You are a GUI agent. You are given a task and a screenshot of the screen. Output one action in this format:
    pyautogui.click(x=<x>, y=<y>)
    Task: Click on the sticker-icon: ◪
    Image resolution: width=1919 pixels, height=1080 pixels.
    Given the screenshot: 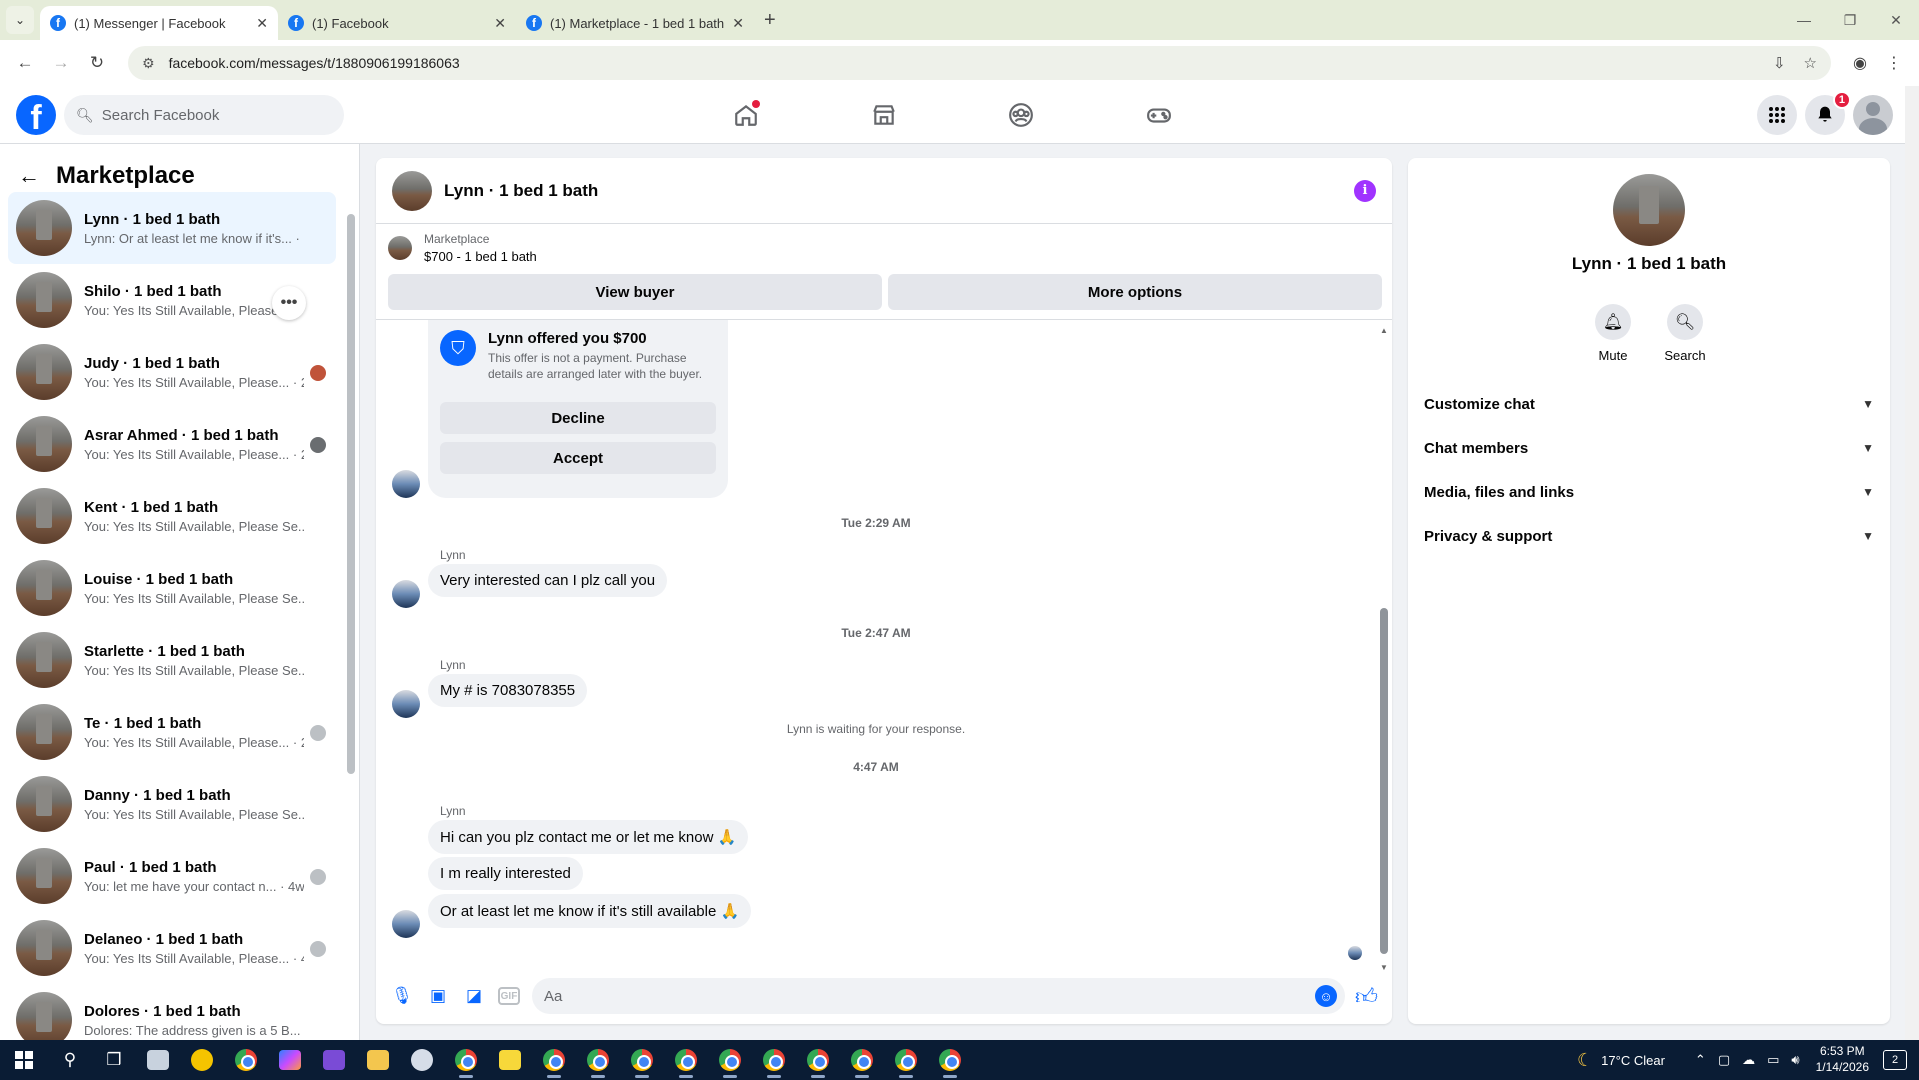 What is the action you would take?
    pyautogui.click(x=474, y=996)
    